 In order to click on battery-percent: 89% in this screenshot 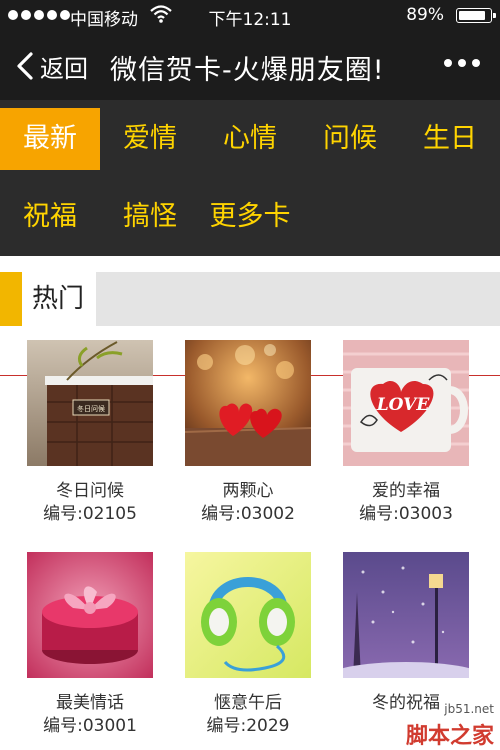, I will do `click(425, 15)`.